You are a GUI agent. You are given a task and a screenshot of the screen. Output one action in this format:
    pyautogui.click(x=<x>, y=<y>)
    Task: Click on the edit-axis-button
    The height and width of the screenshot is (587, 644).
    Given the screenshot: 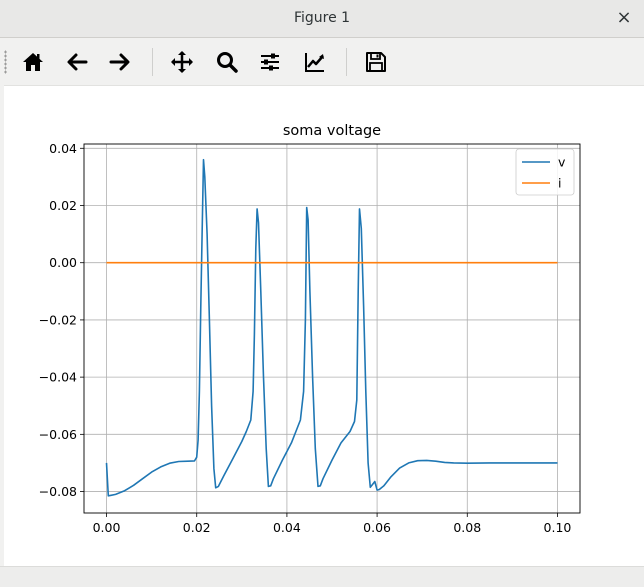 What is the action you would take?
    pyautogui.click(x=315, y=62)
    